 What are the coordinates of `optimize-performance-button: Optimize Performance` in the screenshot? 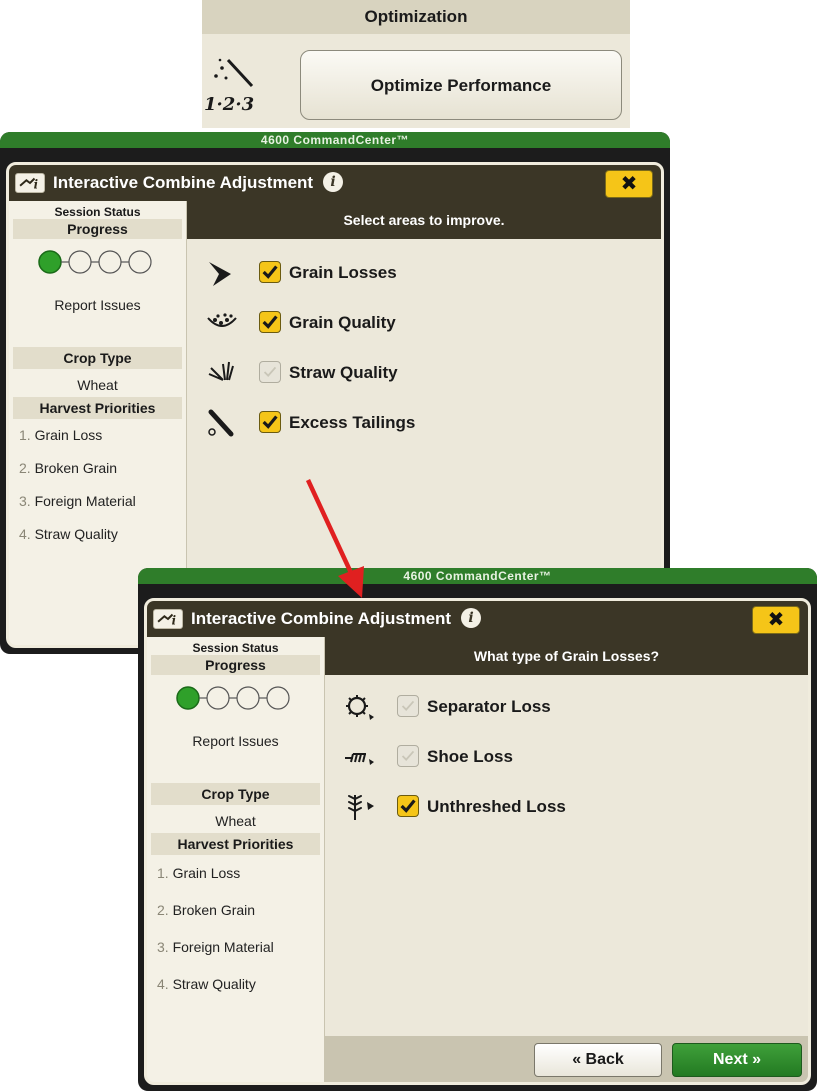 It's located at (461, 85).